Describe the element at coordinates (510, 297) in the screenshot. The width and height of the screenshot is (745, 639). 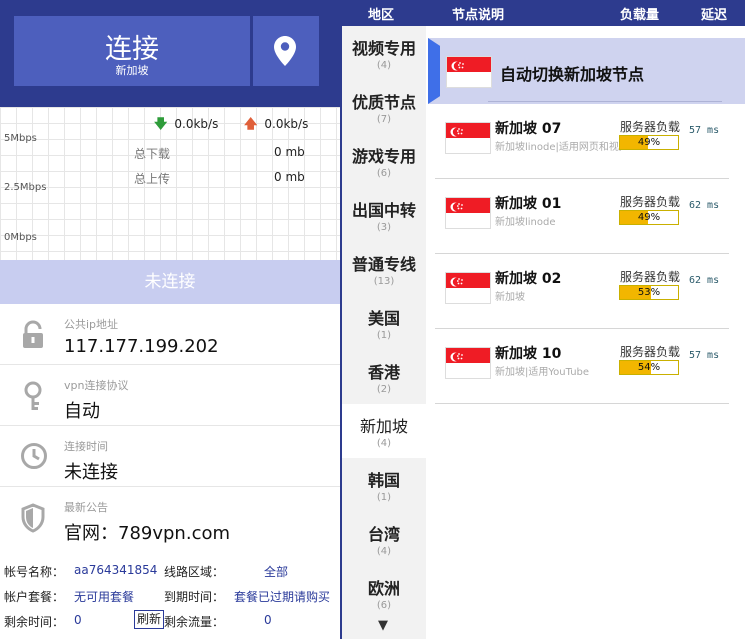
I see `node-description: 新加坡` at that location.